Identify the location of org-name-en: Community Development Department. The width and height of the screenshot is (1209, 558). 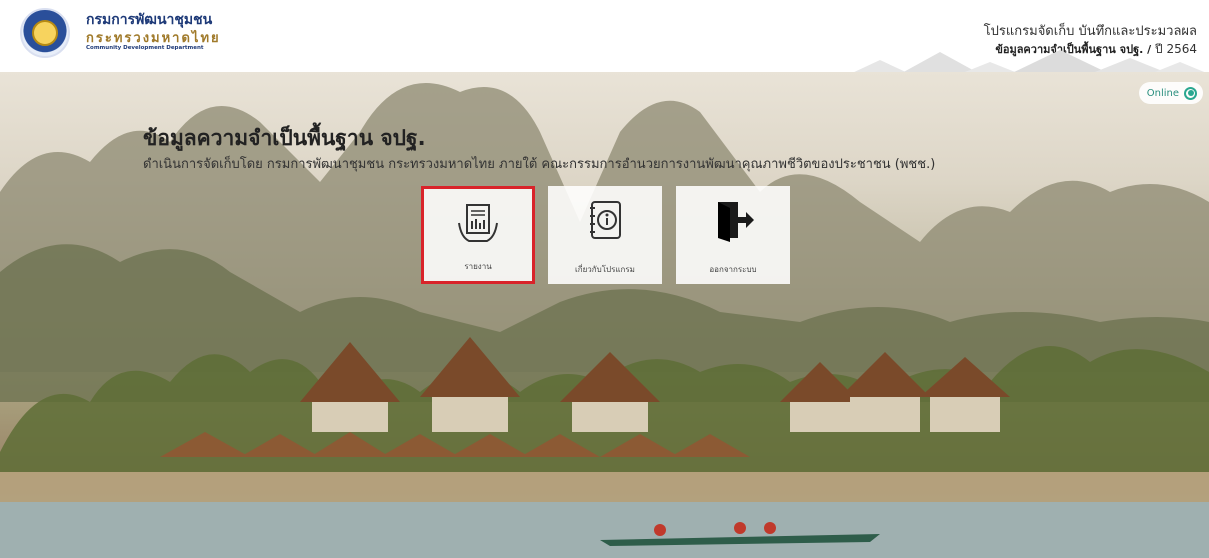
(145, 48).